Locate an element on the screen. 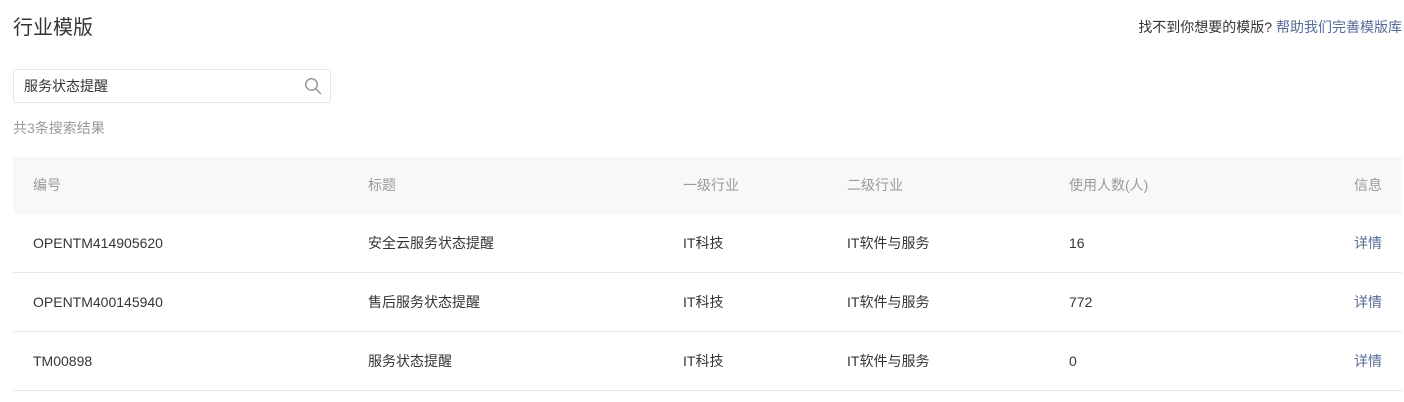 This screenshot has height=402, width=1404. user-count: 772 is located at coordinates (1081, 302).